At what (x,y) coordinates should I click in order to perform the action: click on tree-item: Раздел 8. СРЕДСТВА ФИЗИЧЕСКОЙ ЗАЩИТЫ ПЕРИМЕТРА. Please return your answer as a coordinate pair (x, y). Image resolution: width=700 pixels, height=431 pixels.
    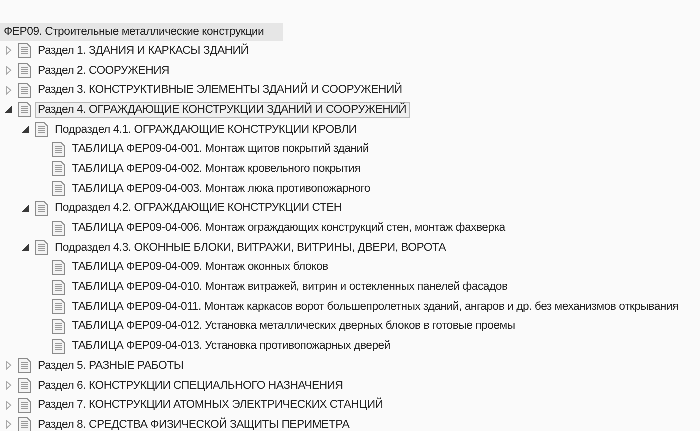
    Looking at the image, I should click on (194, 423).